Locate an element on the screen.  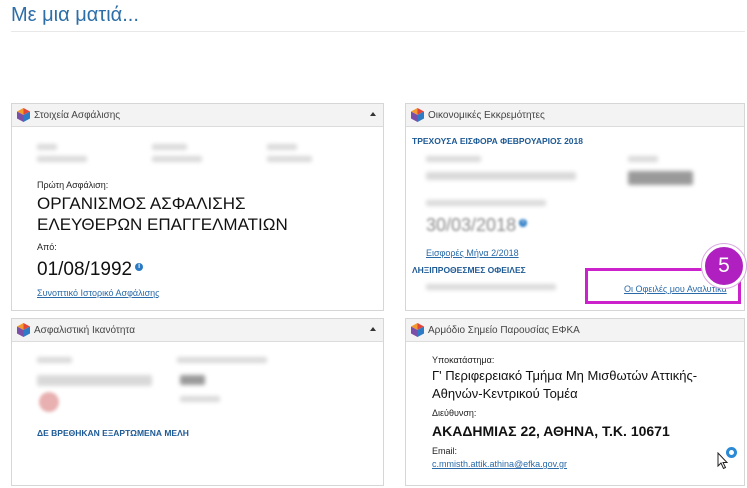
current-contribution-heading: ΤΡΕΧΟΥΣΑ ΕΙΣΦΟΡΑ ΦΕΒΡΟΥΑΡΙΟΣ 2018 is located at coordinates (497, 141).